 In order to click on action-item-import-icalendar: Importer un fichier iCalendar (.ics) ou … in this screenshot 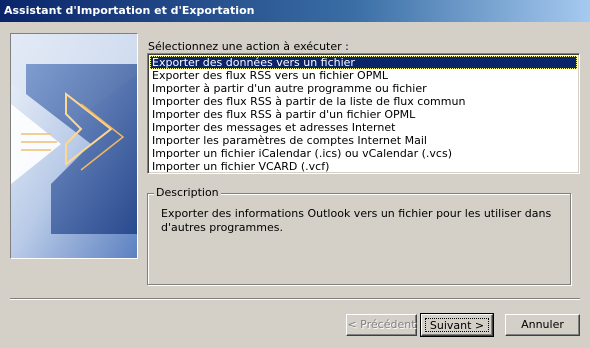, I will do `click(363, 153)`.